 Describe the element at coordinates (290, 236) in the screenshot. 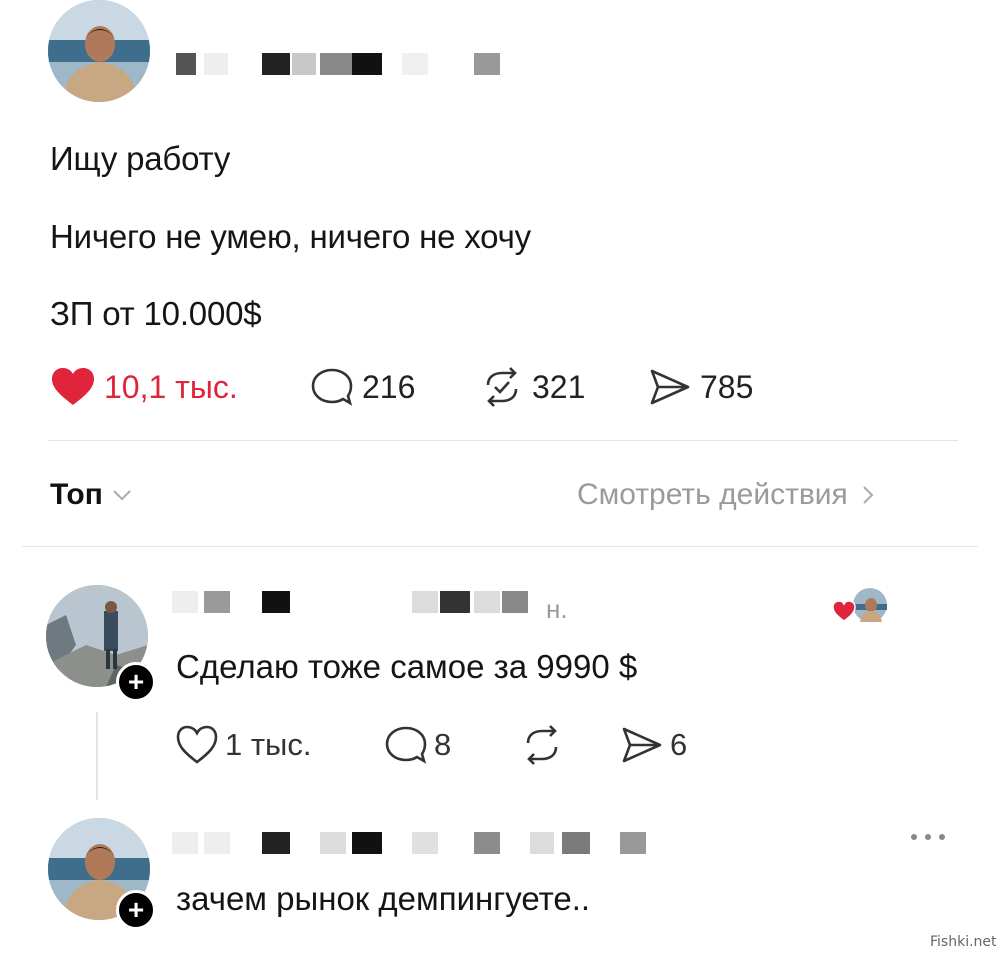

I see `post-line-2: Ничего не умею, ничего не хочу` at that location.